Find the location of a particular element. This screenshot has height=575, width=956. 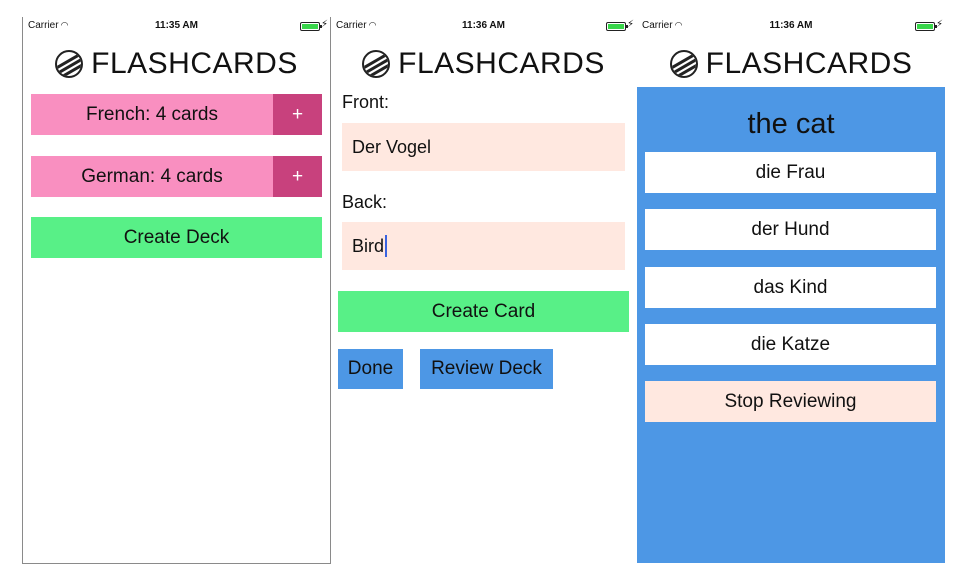

front-input: Der Vogel is located at coordinates (483, 147).